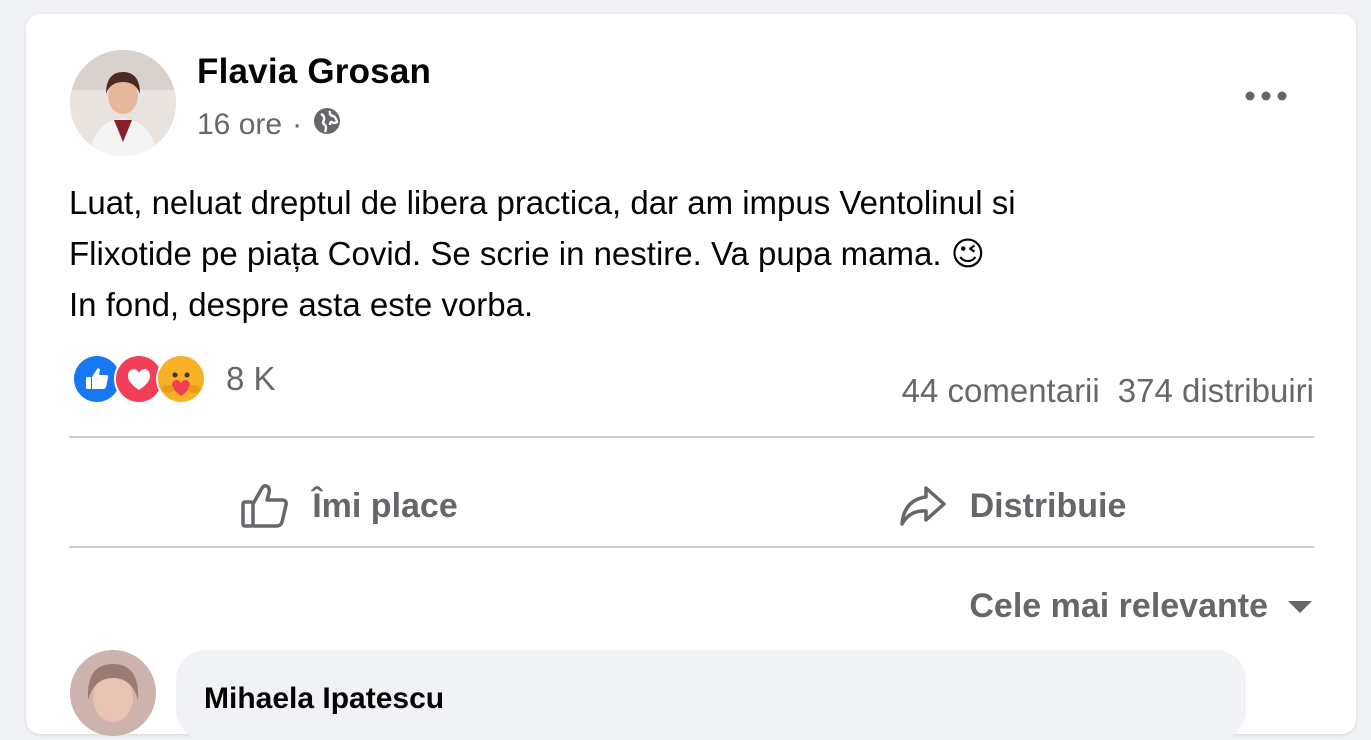 The image size is (1371, 740). I want to click on more-horizontal-icon, so click(1266, 96).